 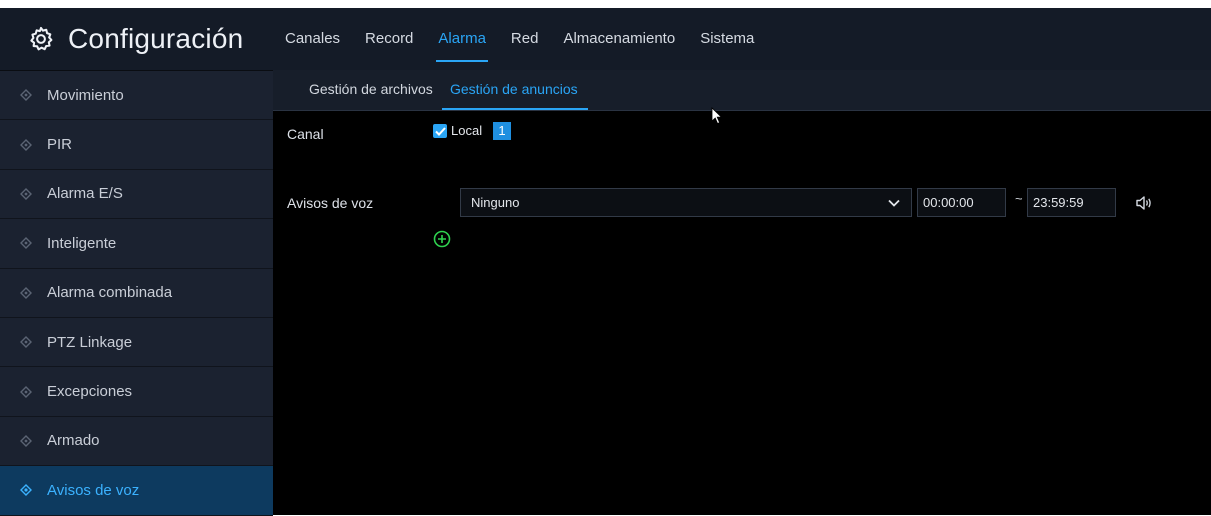 I want to click on tab-almacenamiento: Almacenamiento, so click(x=619, y=39).